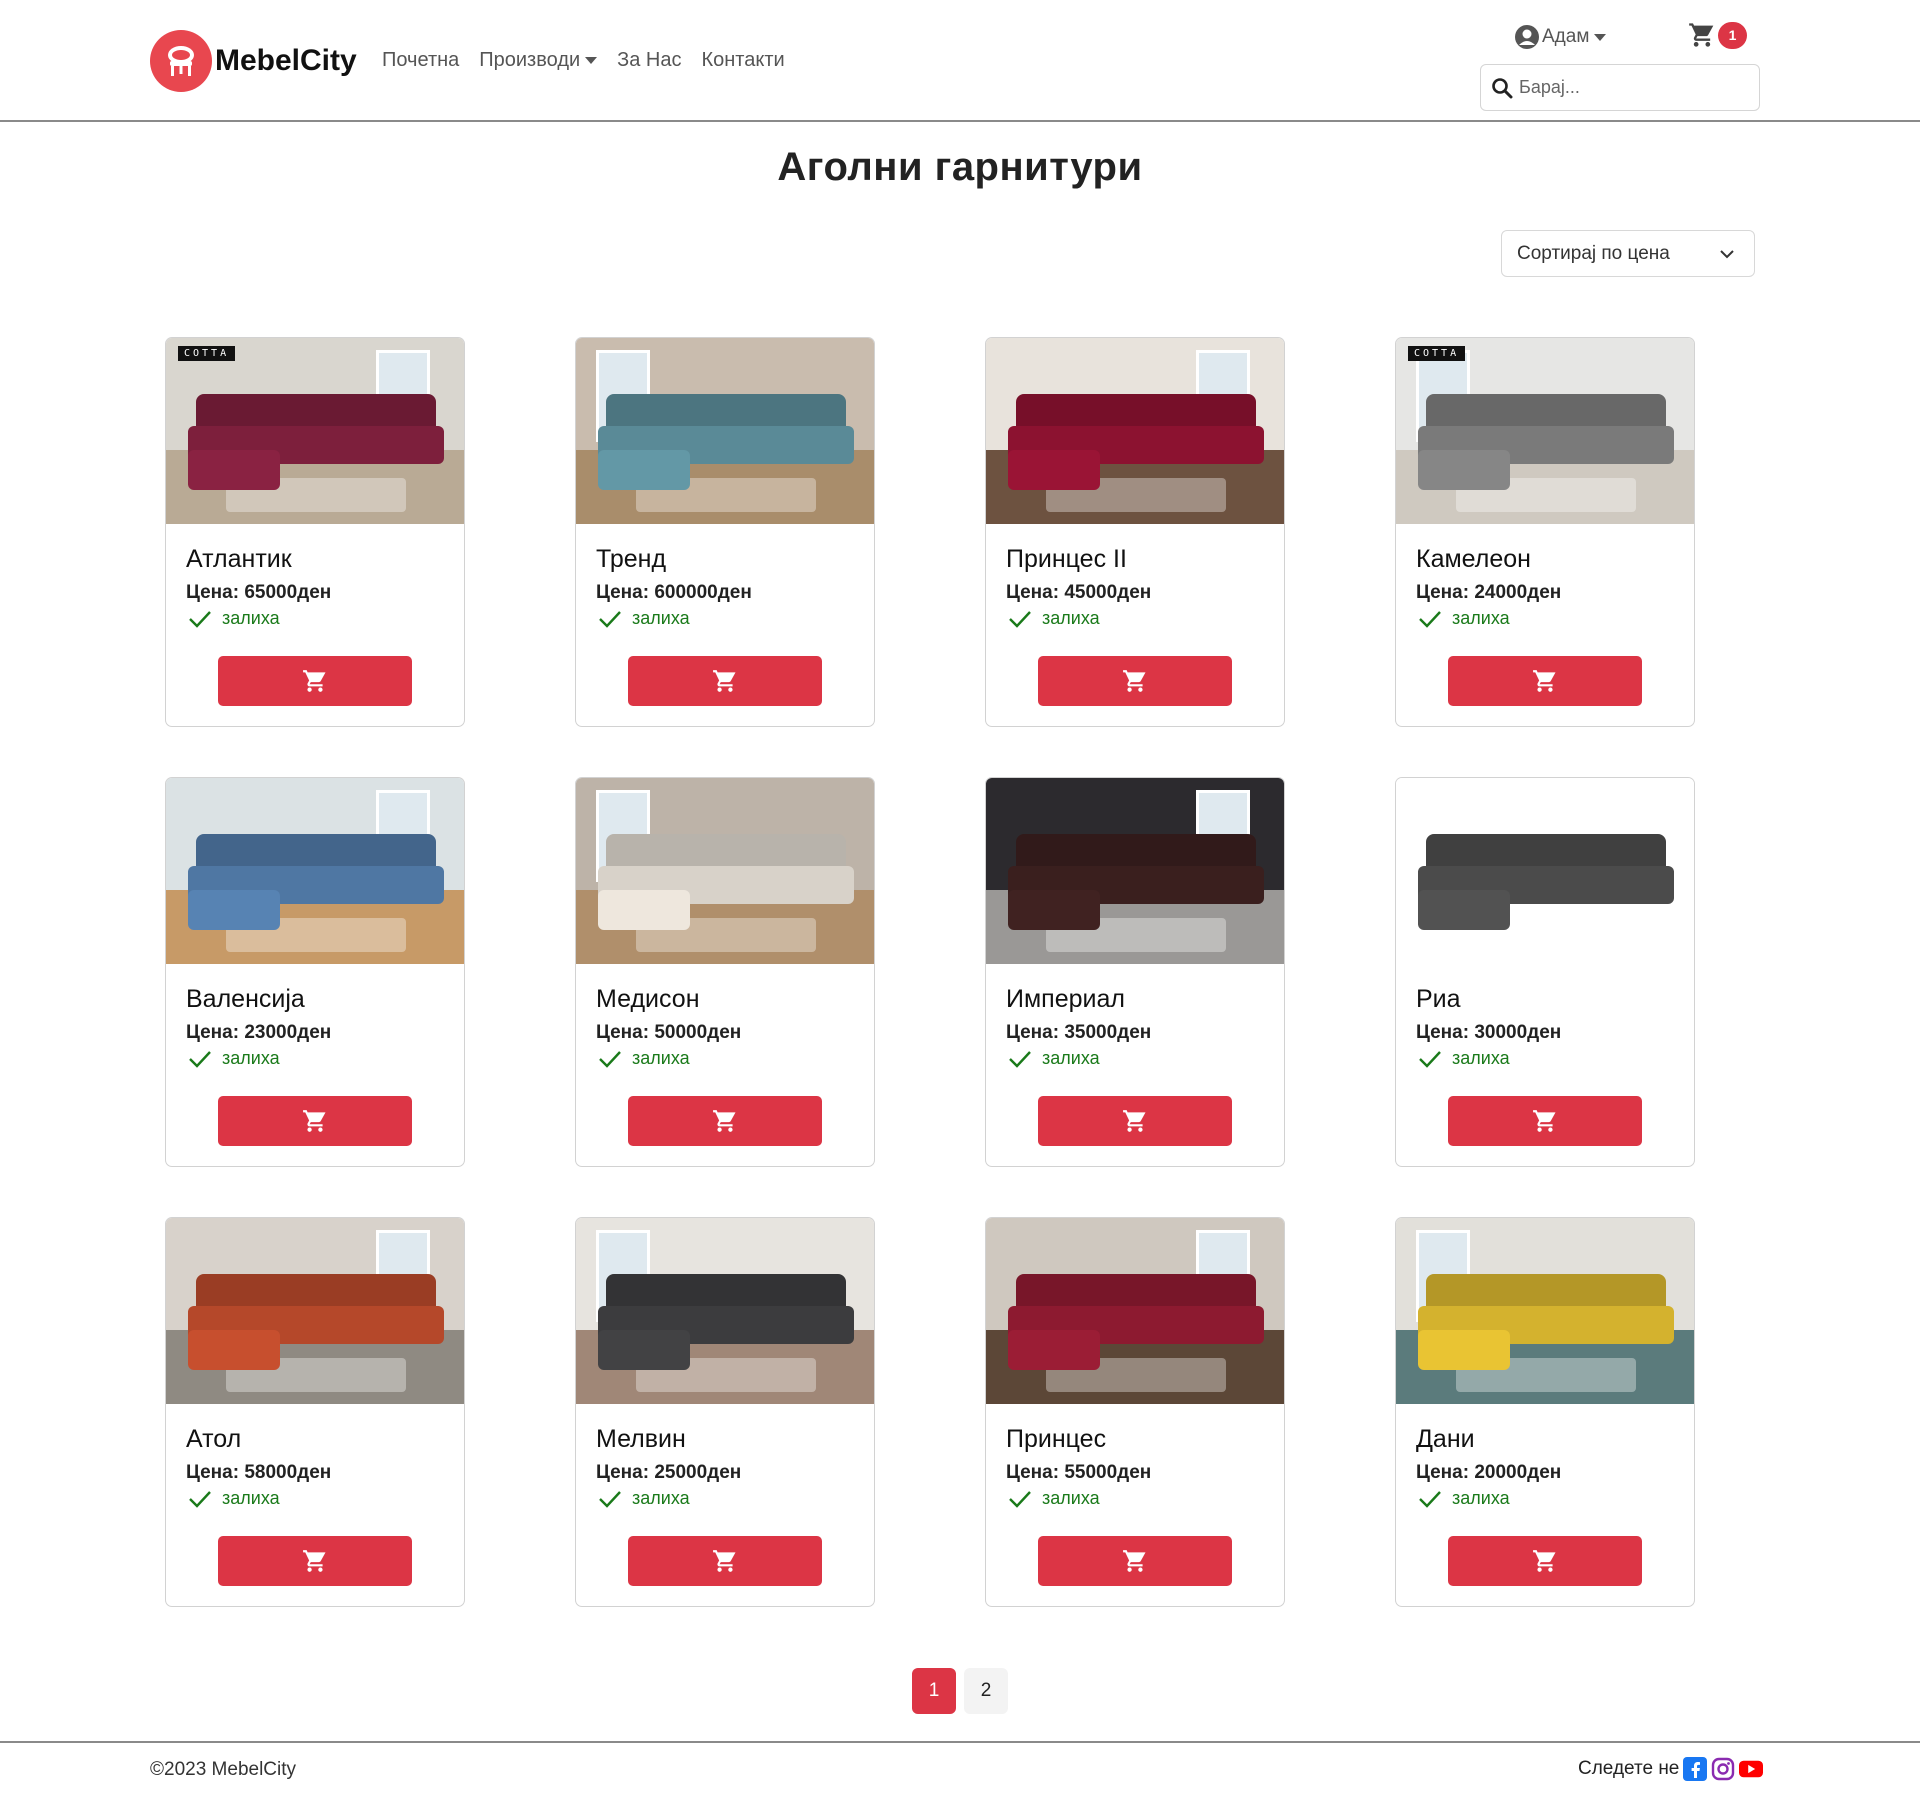 This screenshot has height=1800, width=1920. What do you see at coordinates (1066, 559) in the screenshot?
I see `product-name: Принцес II` at bounding box center [1066, 559].